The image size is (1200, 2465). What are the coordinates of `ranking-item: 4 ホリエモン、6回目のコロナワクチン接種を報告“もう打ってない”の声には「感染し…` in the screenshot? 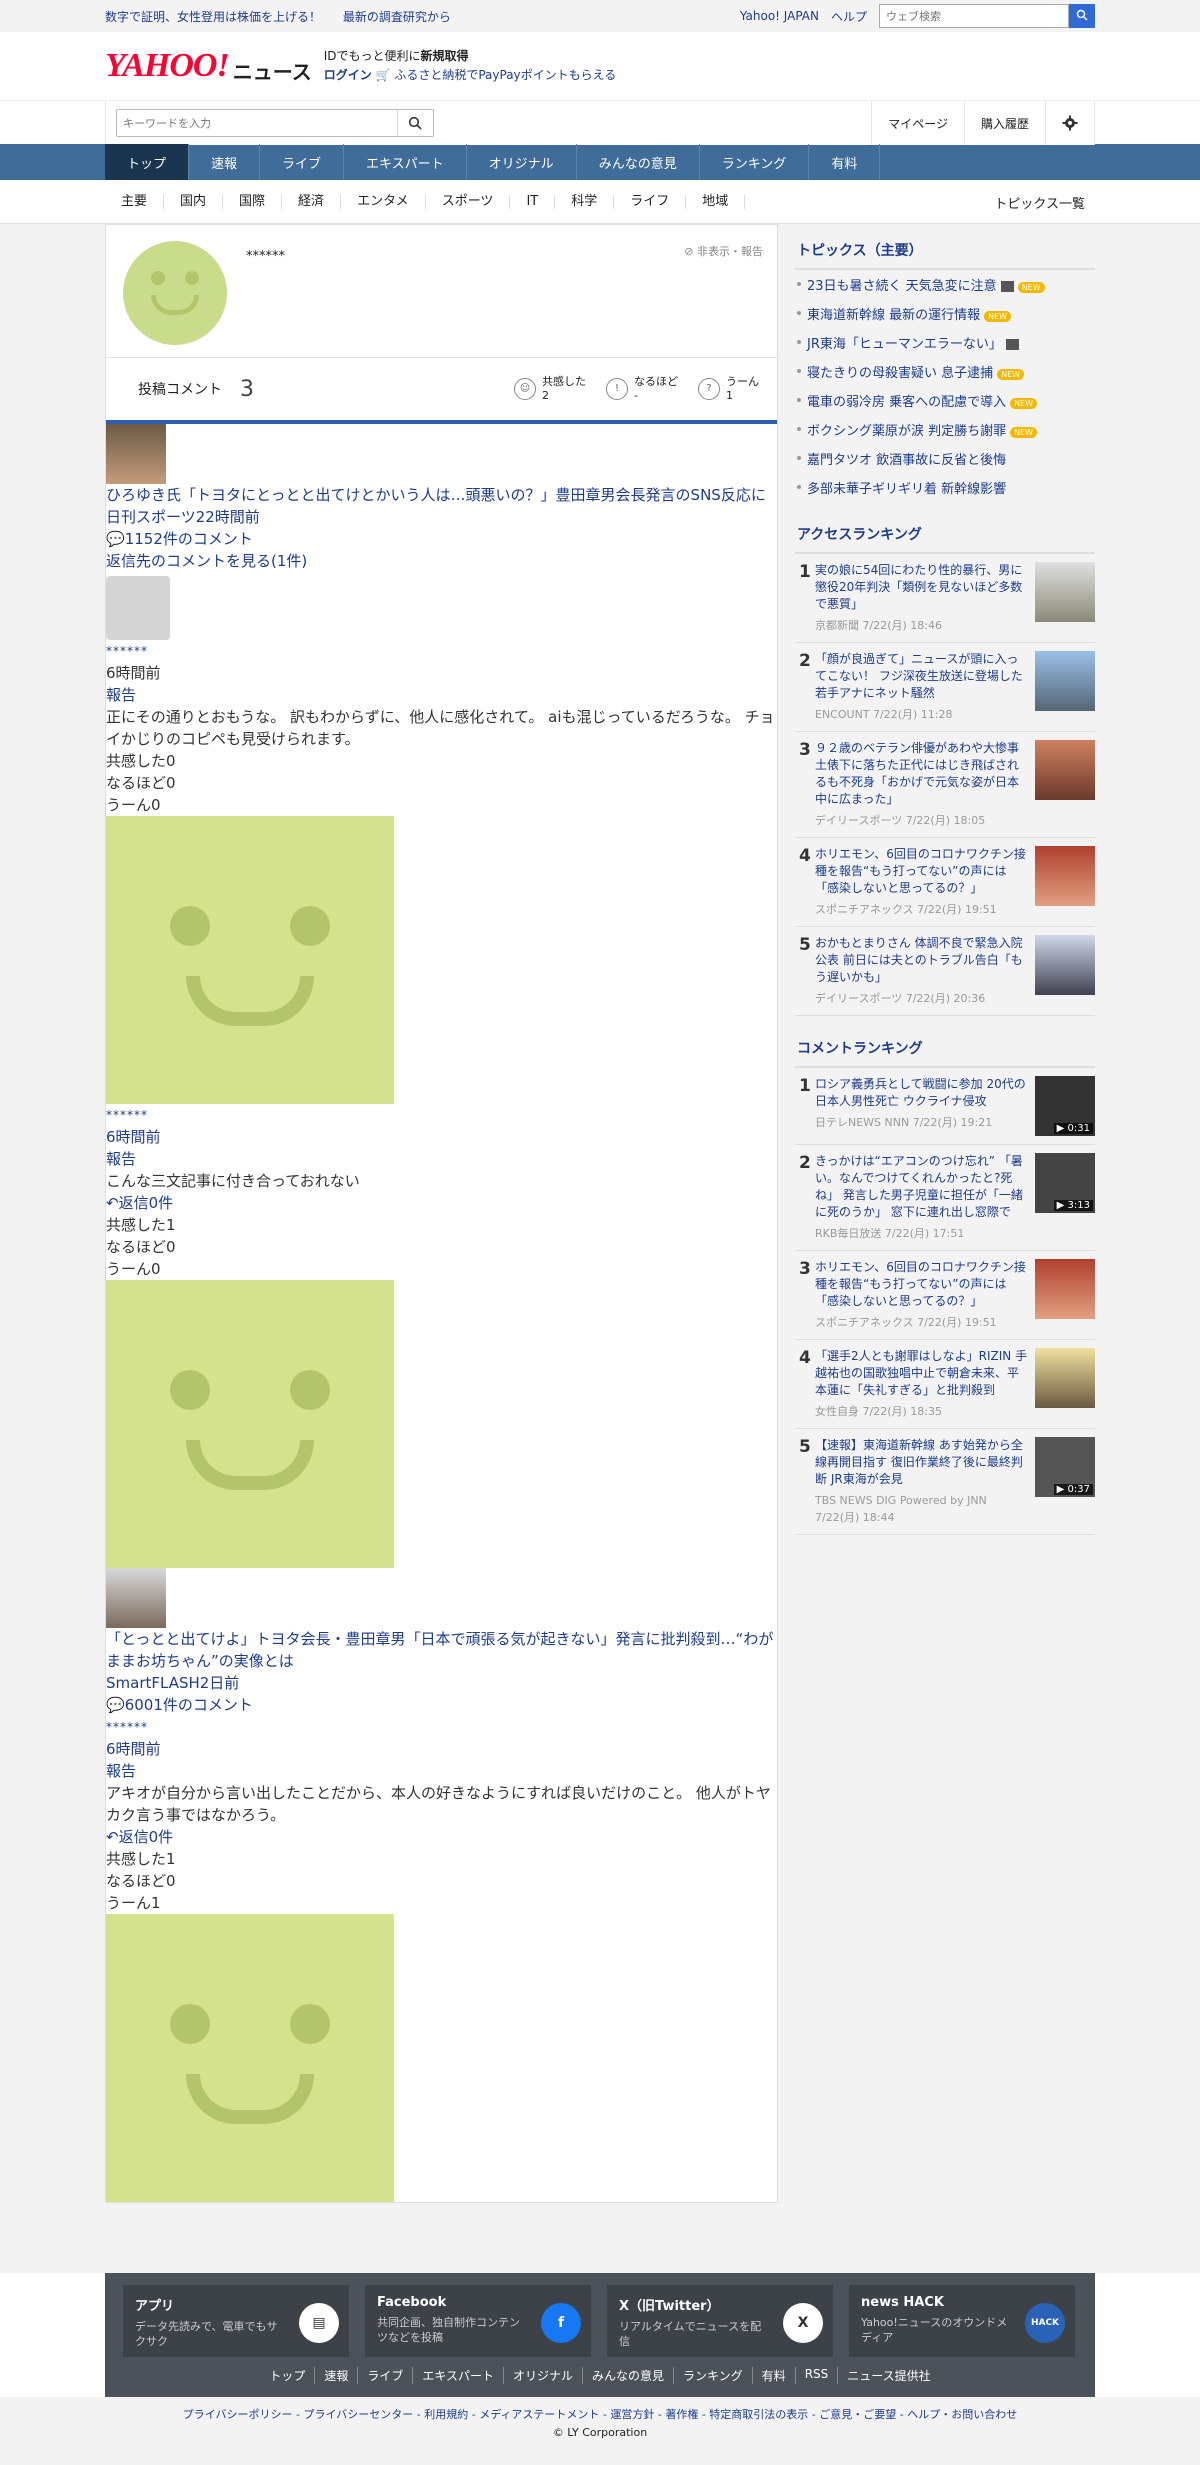 It's located at (945, 882).